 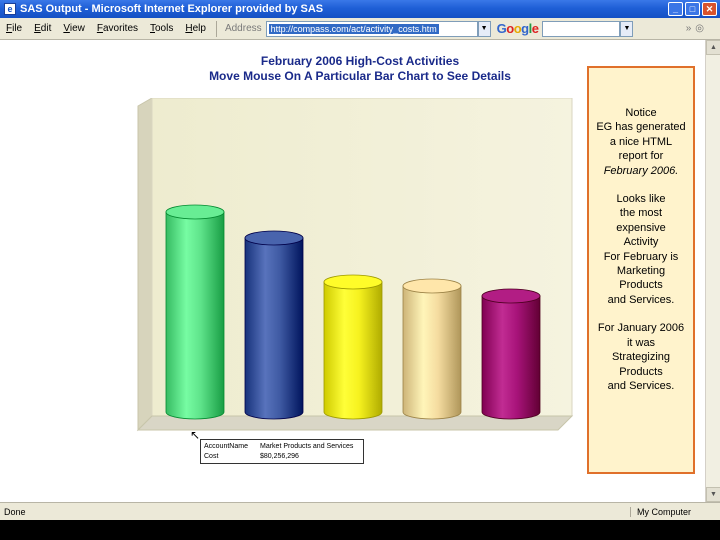 What do you see at coordinates (74, 28) in the screenshot?
I see `menu-view: View` at bounding box center [74, 28].